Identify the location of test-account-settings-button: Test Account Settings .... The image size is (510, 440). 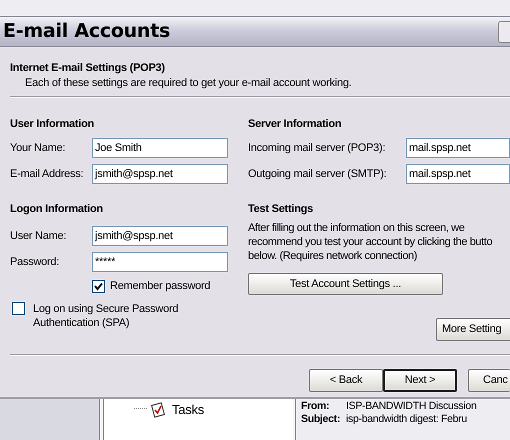
(345, 284).